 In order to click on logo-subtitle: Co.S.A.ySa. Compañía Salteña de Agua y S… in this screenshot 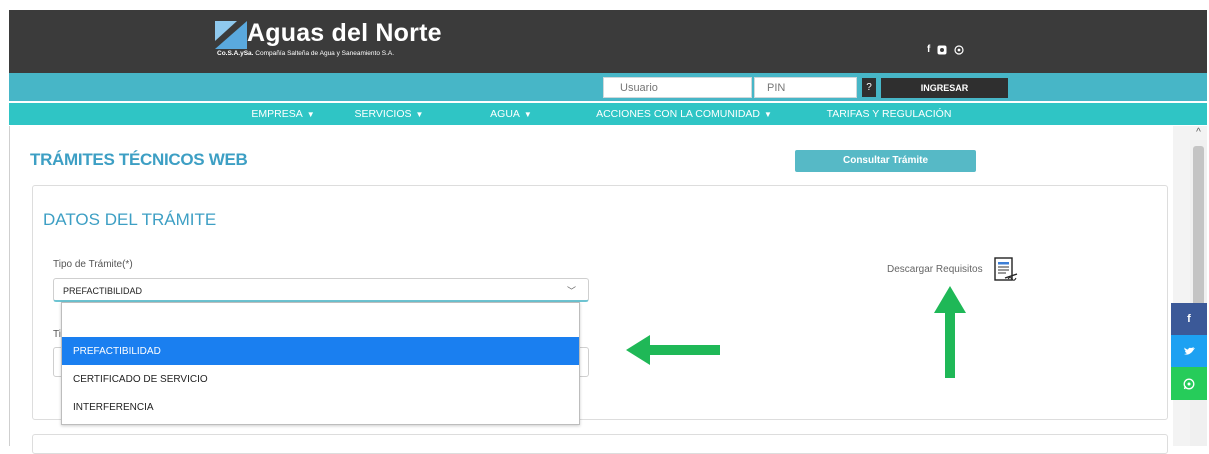, I will do `click(306, 53)`.